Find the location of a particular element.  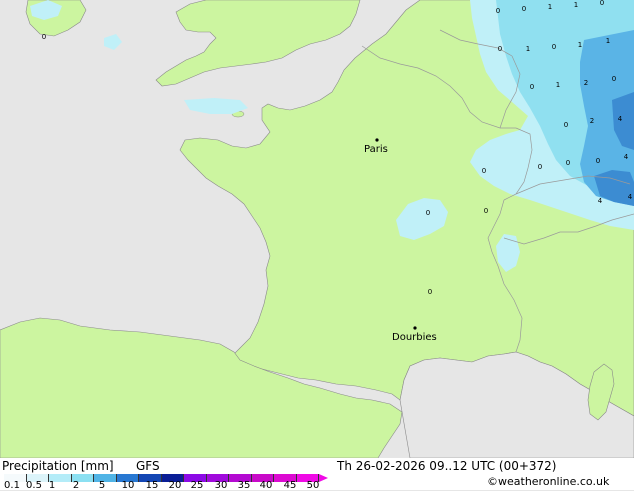

scale-tick-label: 5 is located at coordinates (102, 485).